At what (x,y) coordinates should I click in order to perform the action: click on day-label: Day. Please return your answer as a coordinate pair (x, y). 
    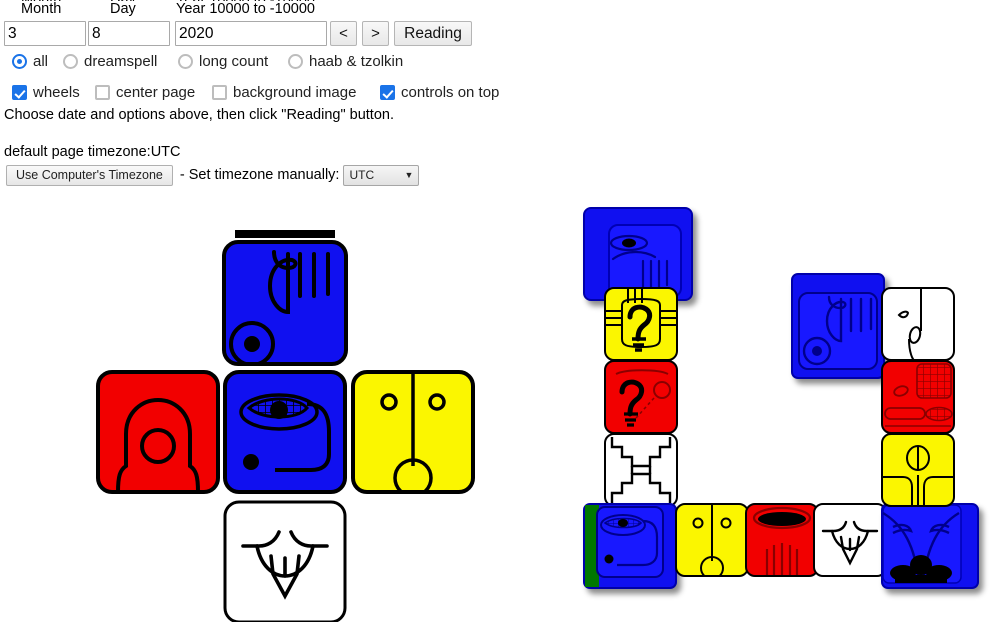
    Looking at the image, I should click on (123, 9).